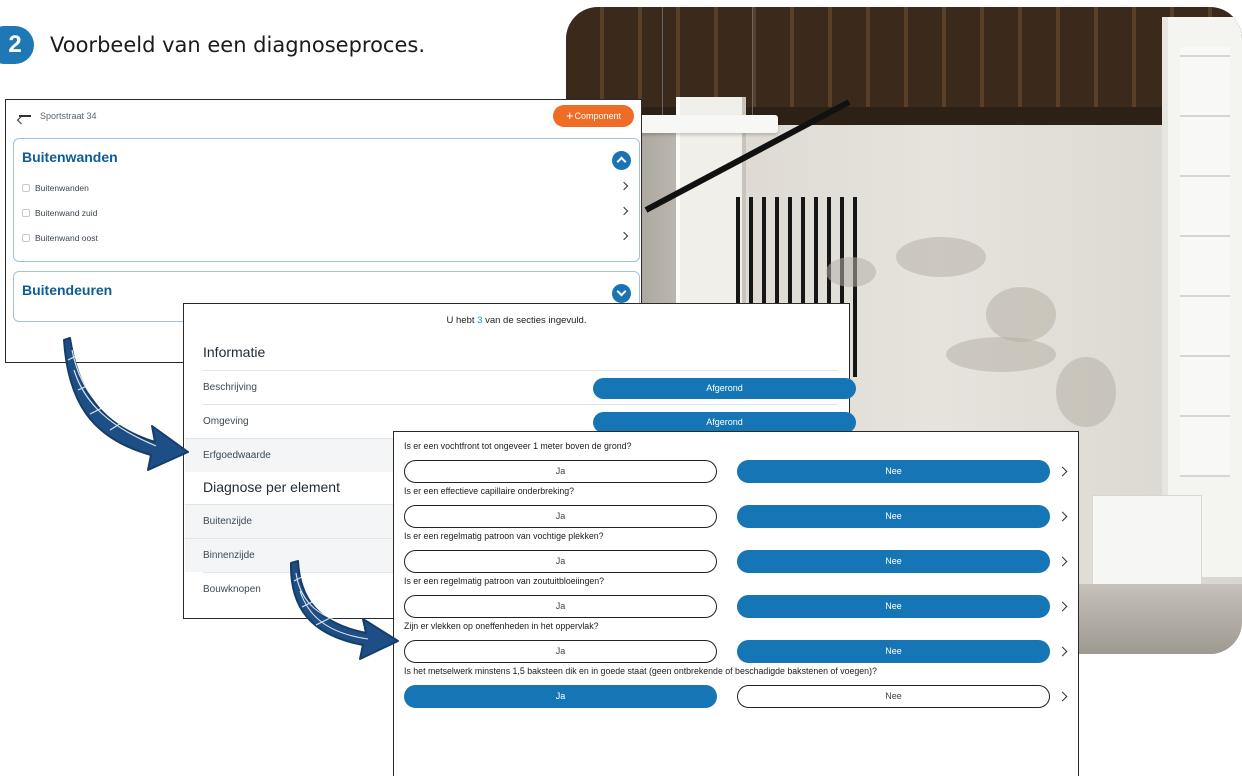 The height and width of the screenshot is (776, 1242). Describe the element at coordinates (621, 293) in the screenshot. I see `chevron-down-icon` at that location.